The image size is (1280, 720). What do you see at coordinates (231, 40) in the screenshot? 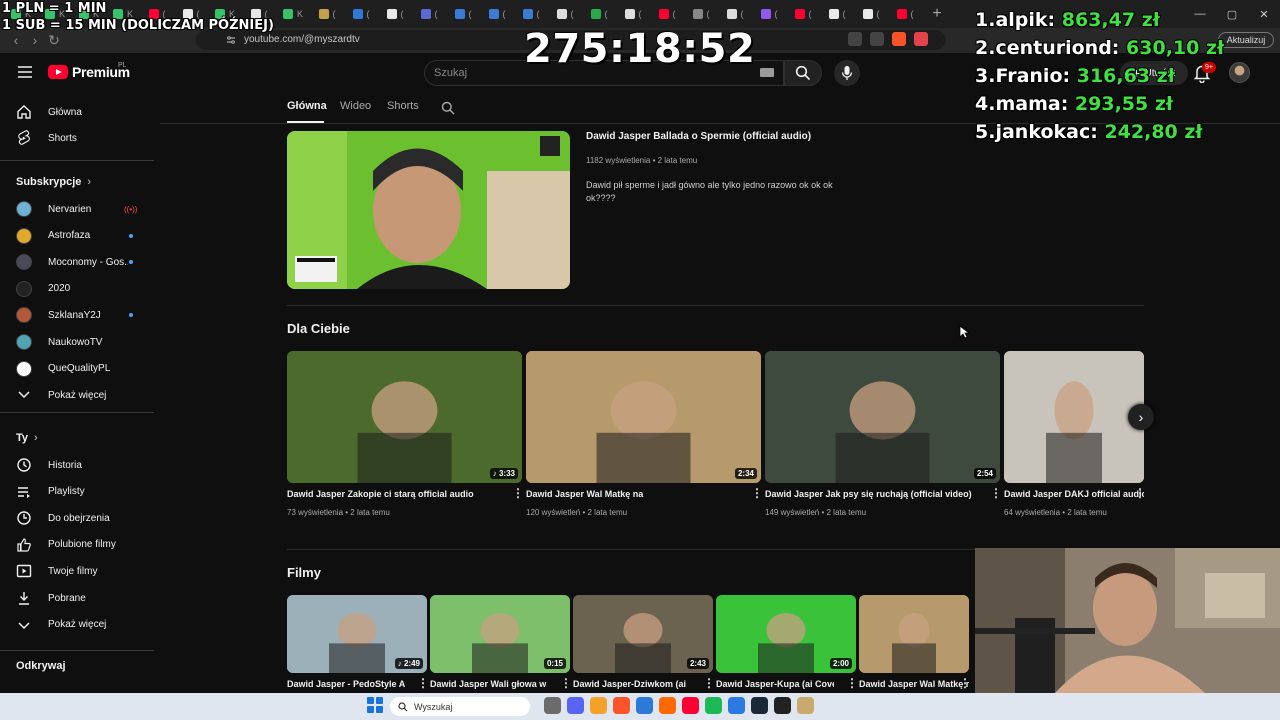
I see `site-info-icon` at bounding box center [231, 40].